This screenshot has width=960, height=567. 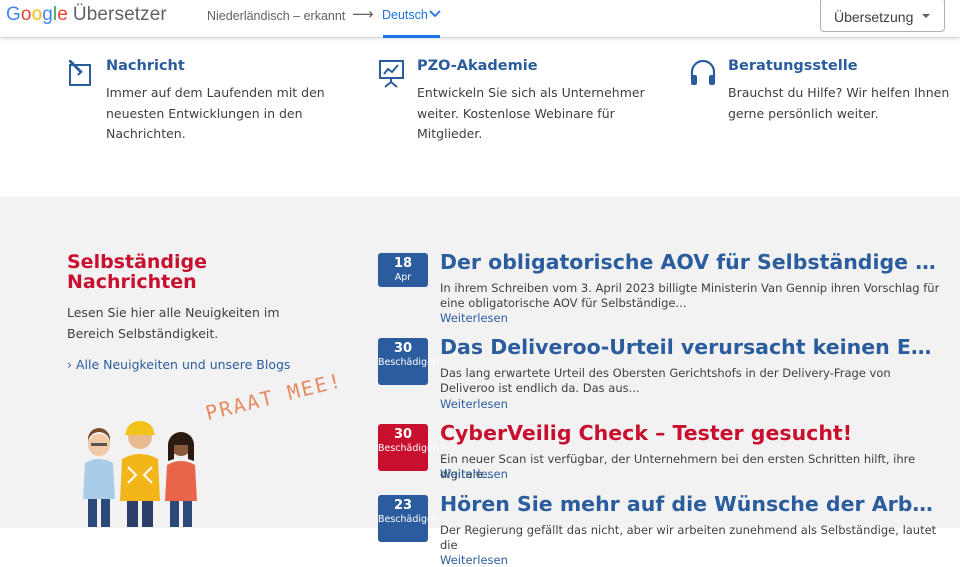 I want to click on headphones-icon, so click(x=703, y=72).